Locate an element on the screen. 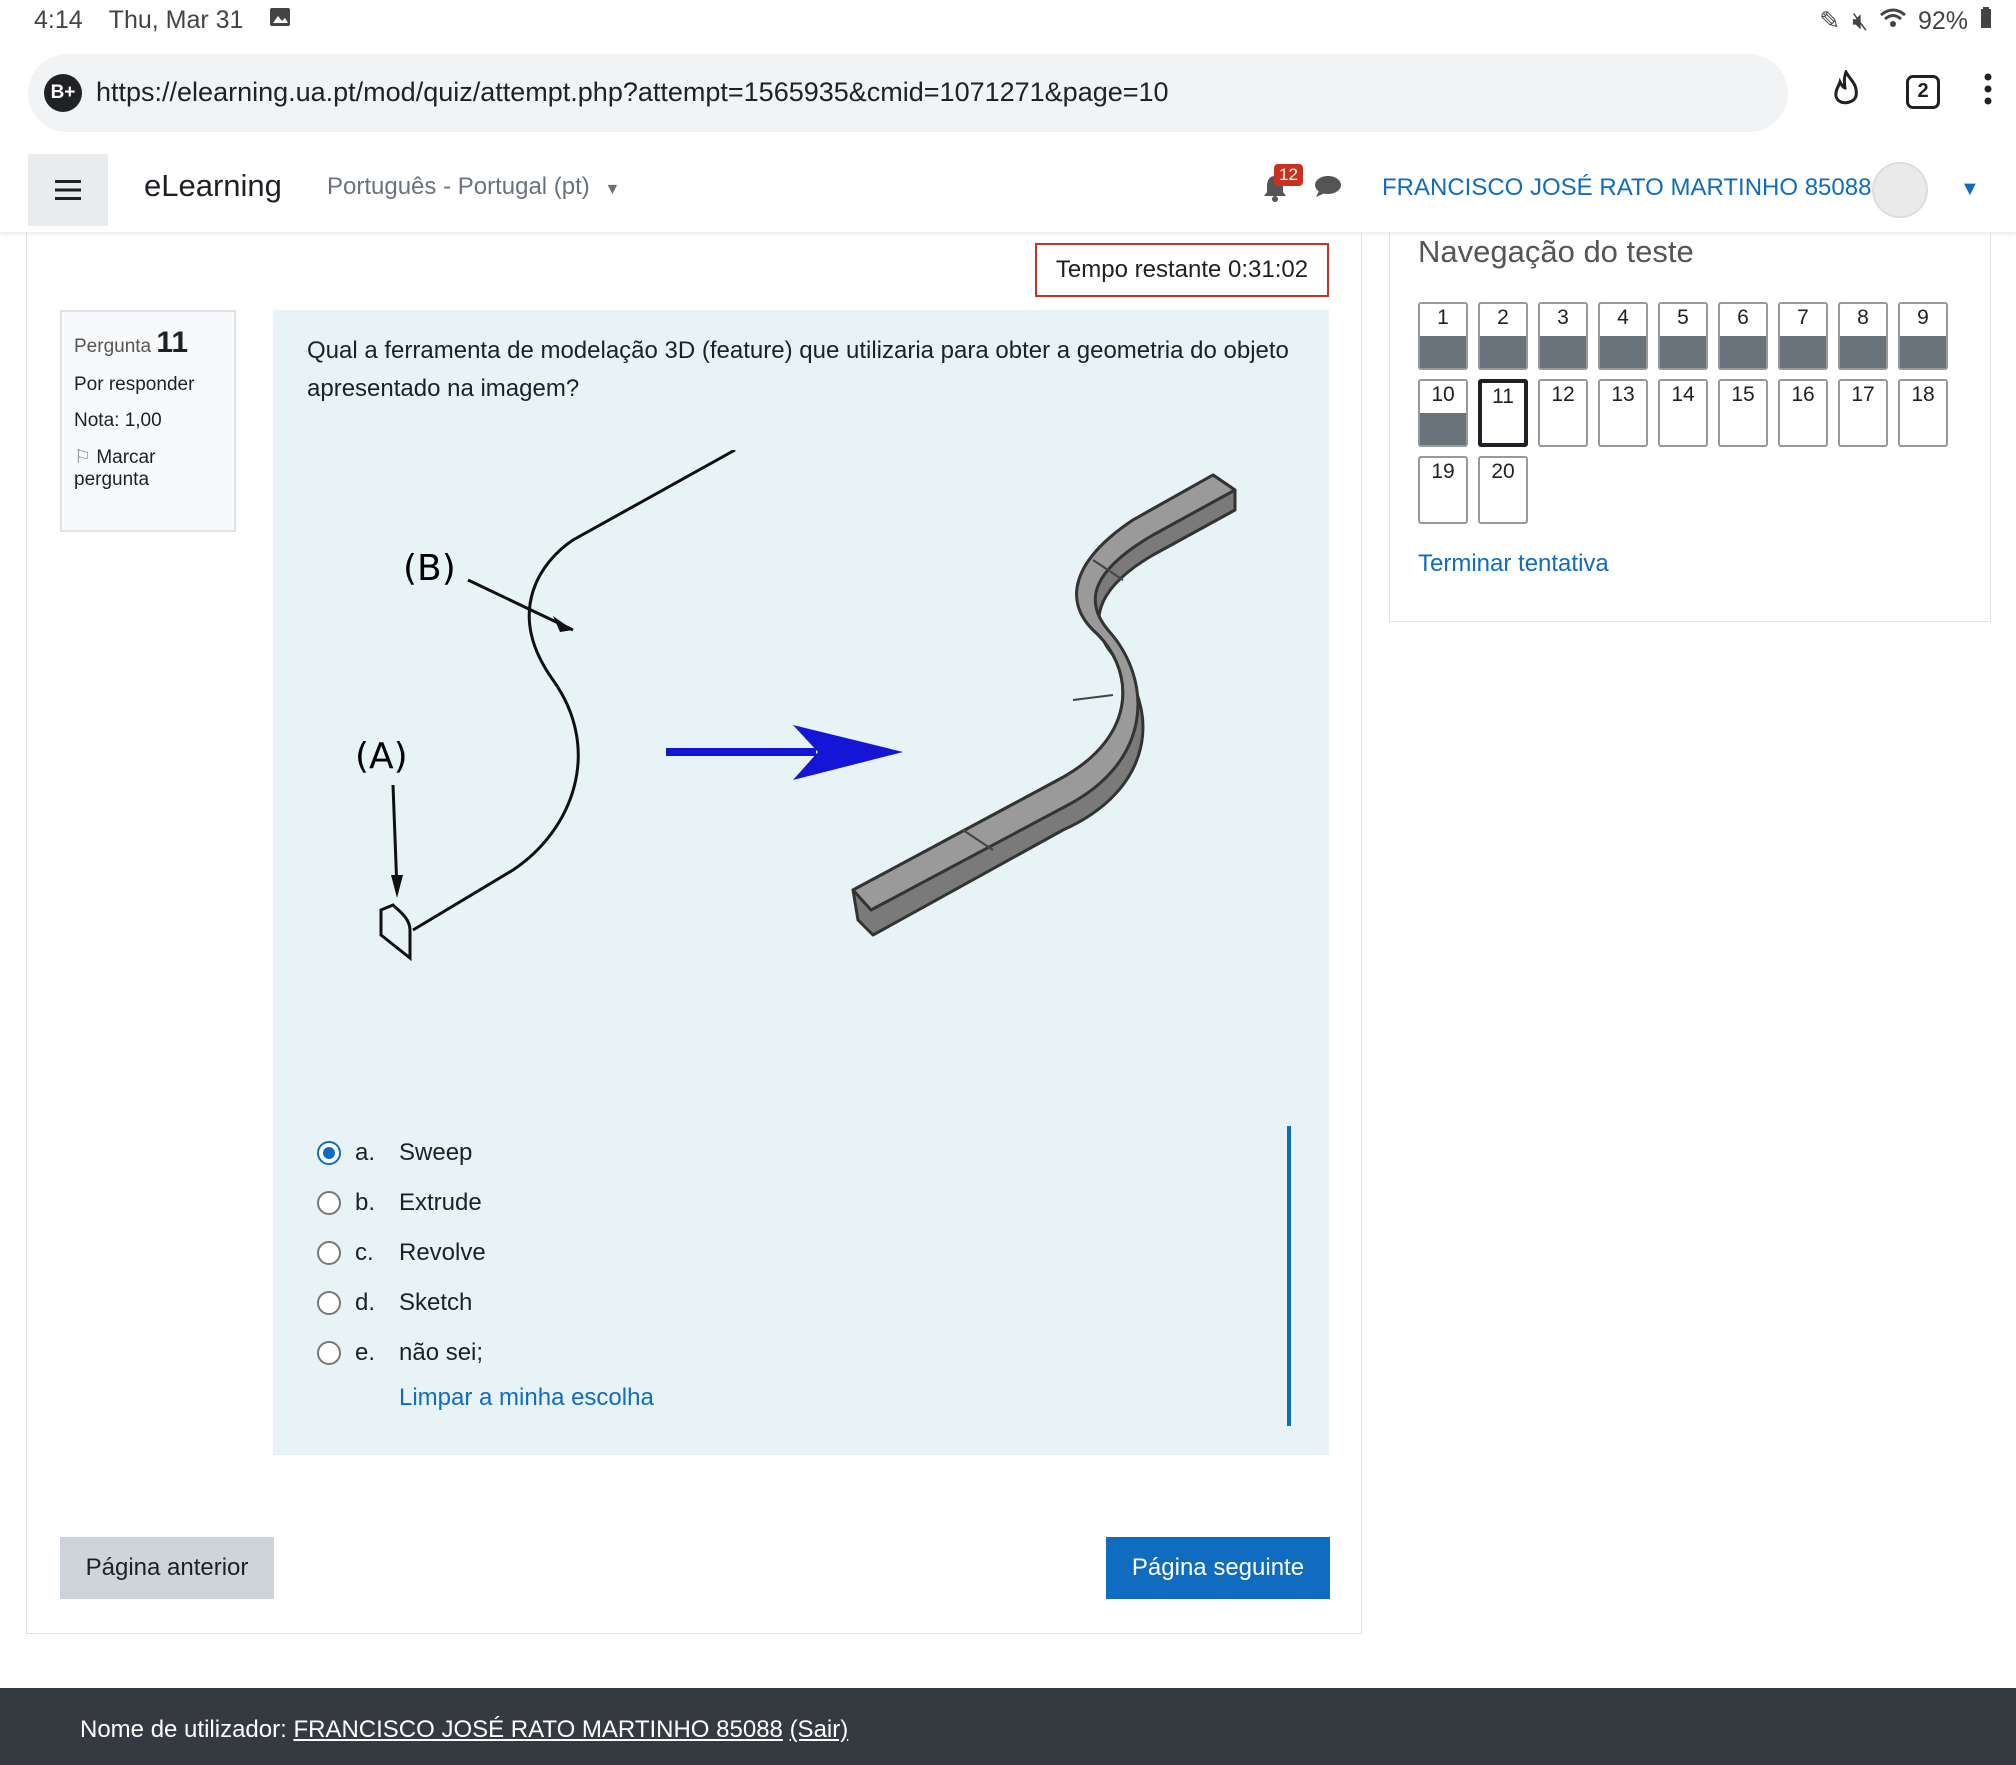 This screenshot has width=2016, height=1765. answer-option-a: a. Sweep is located at coordinates (485, 1153).